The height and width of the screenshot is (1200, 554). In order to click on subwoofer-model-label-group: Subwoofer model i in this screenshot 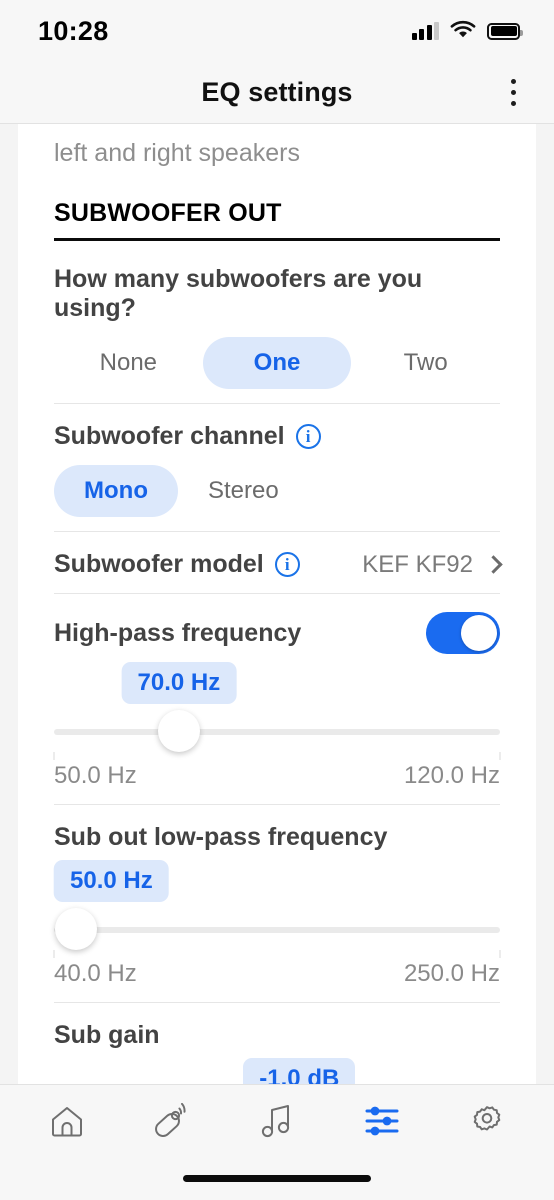, I will do `click(177, 564)`.